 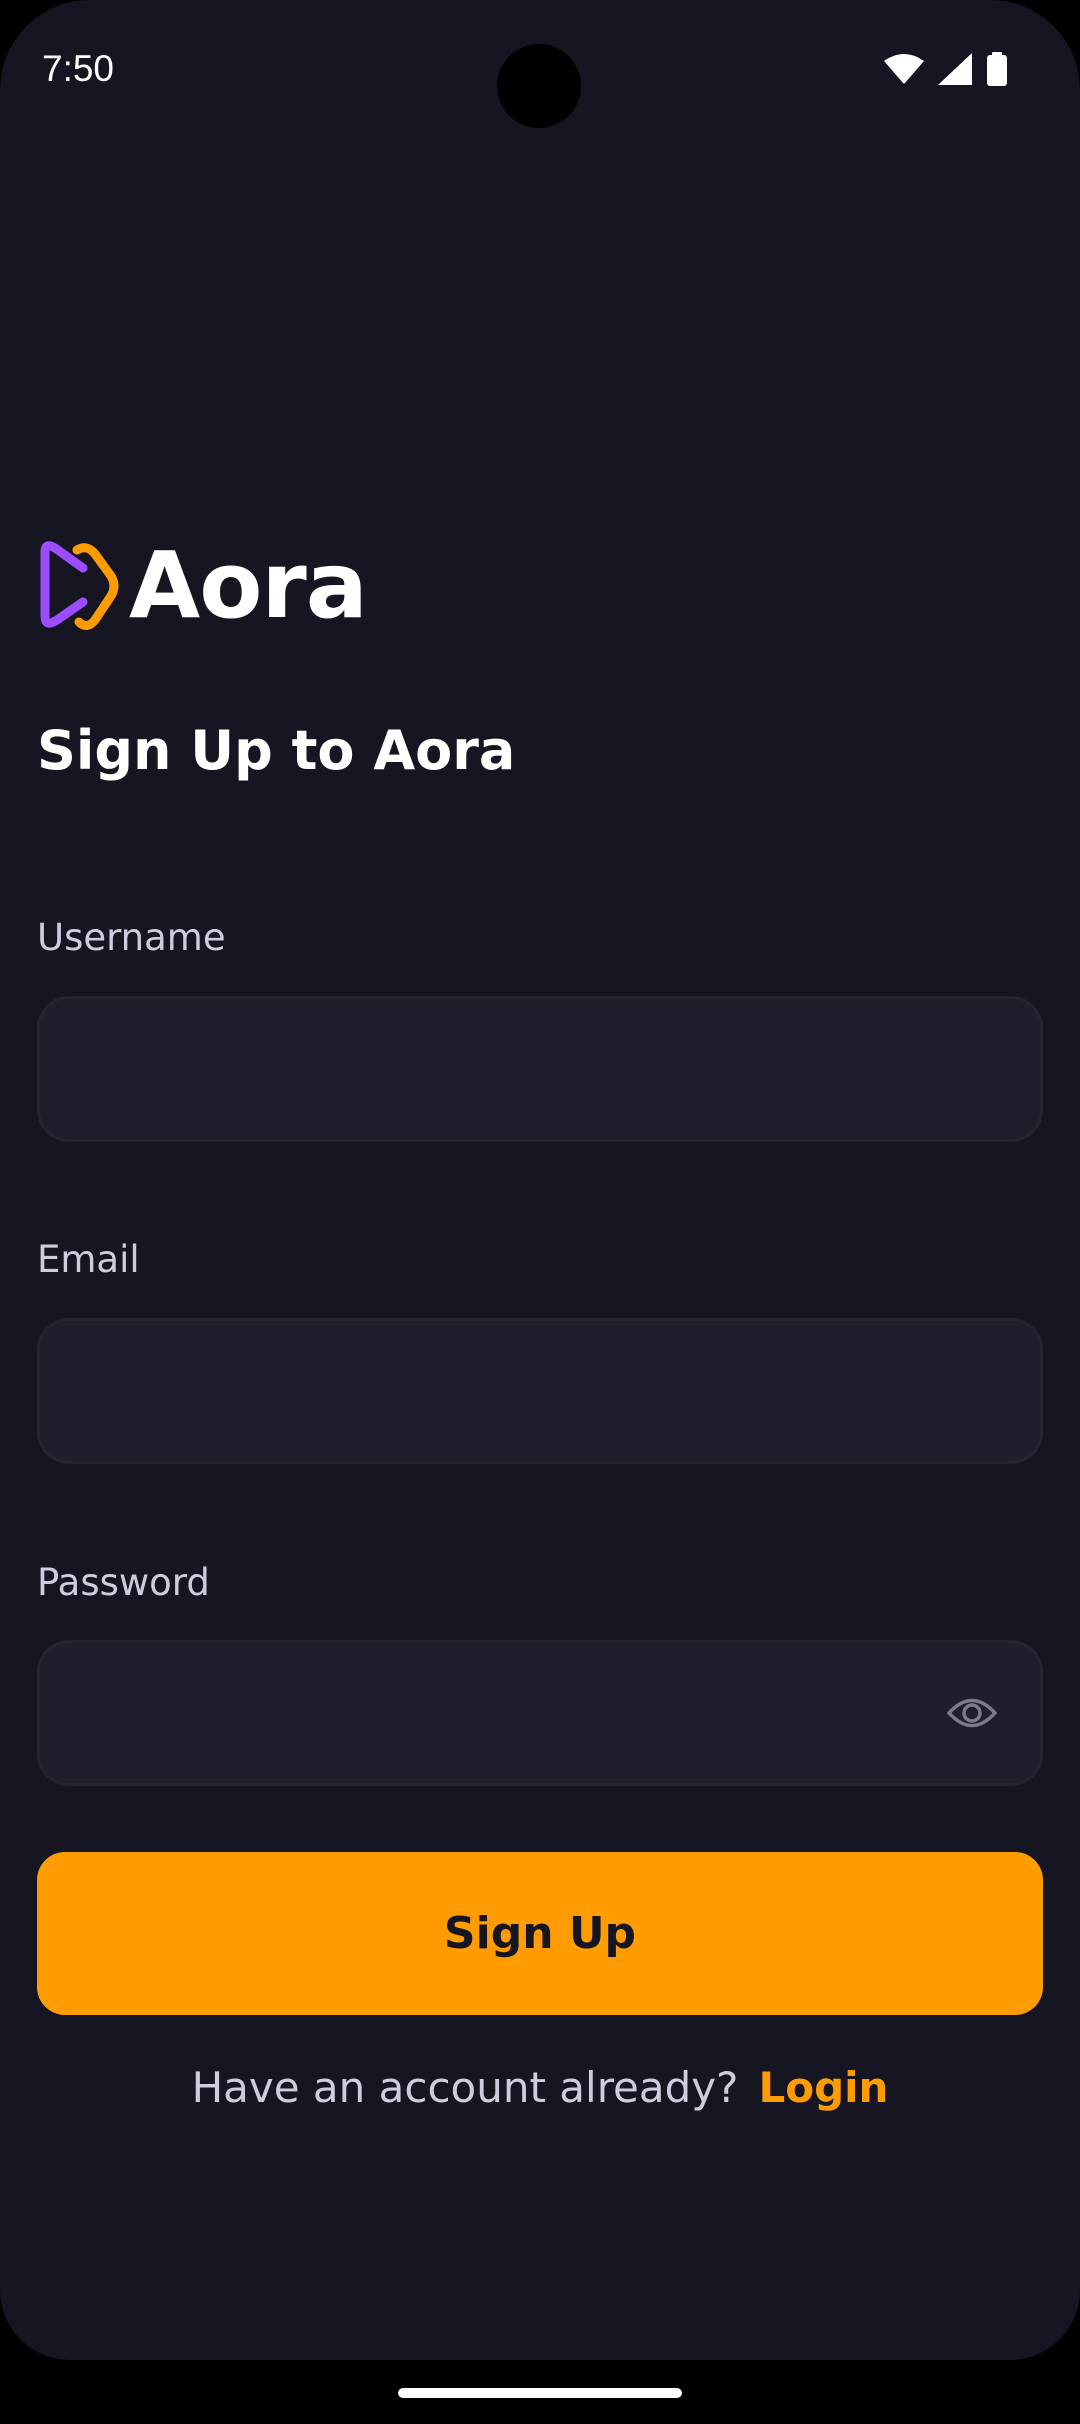 What do you see at coordinates (904, 69) in the screenshot?
I see `wifi-icon` at bounding box center [904, 69].